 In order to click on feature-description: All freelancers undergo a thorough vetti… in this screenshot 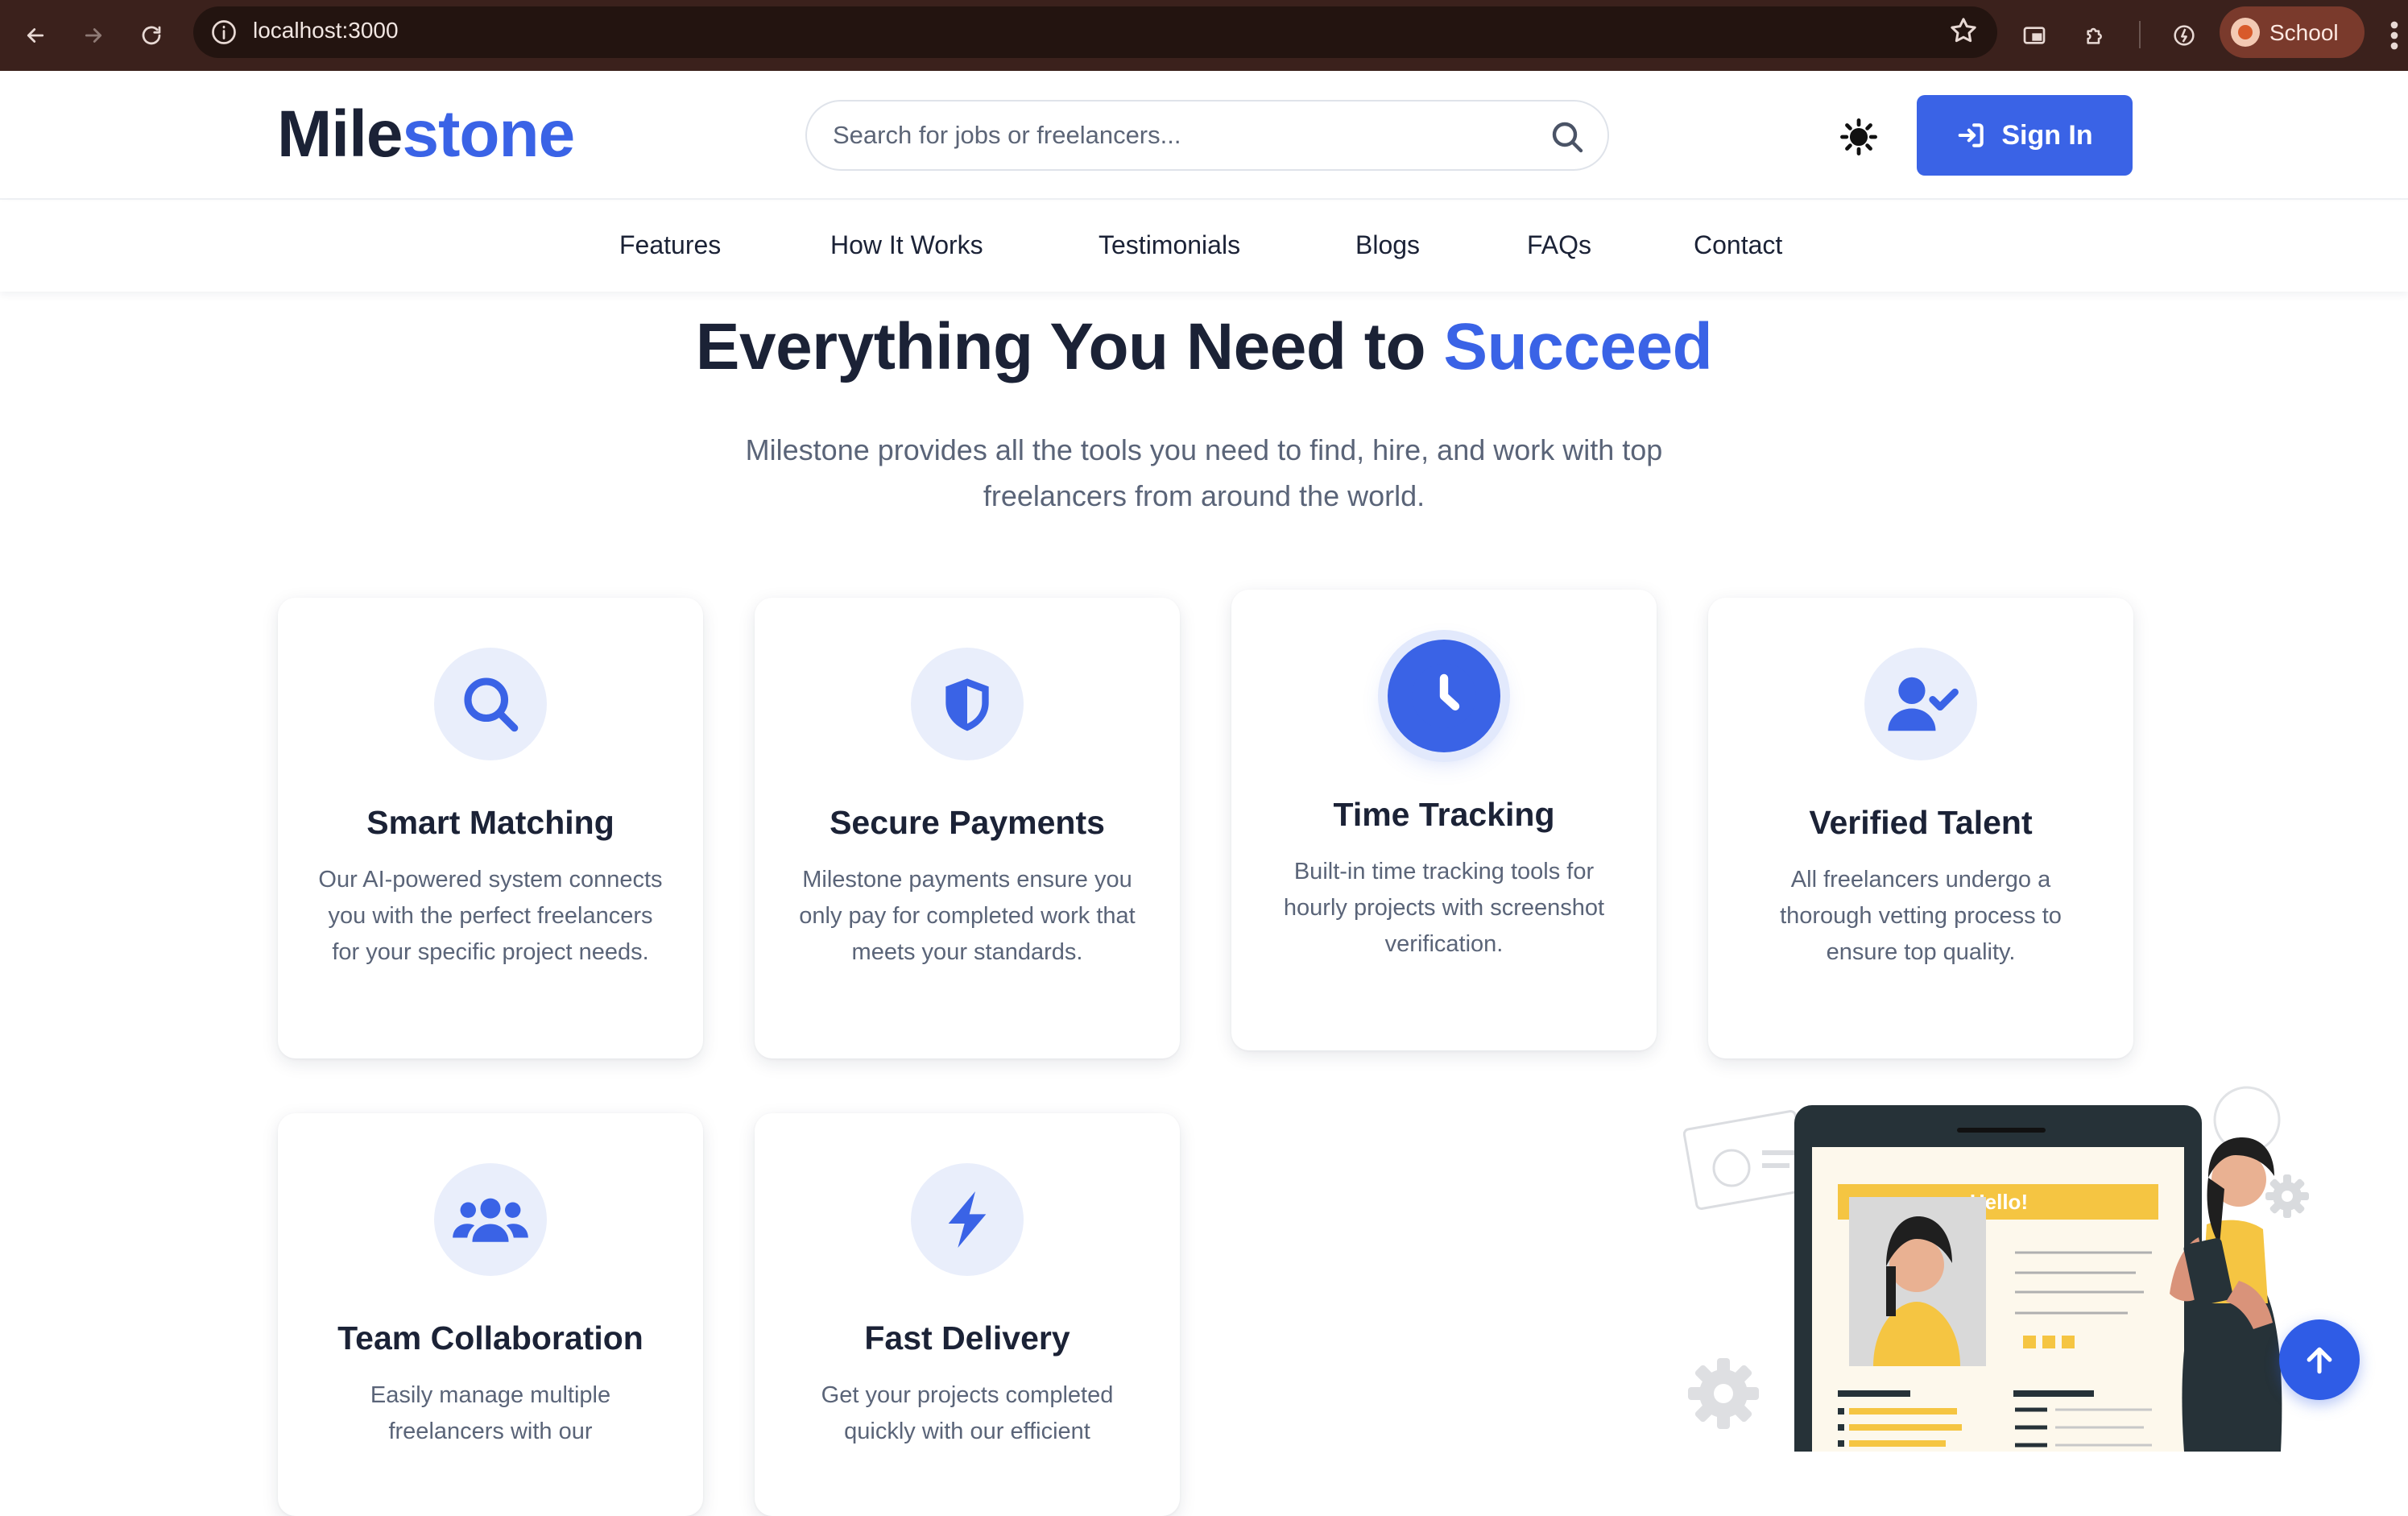, I will do `click(1921, 916)`.